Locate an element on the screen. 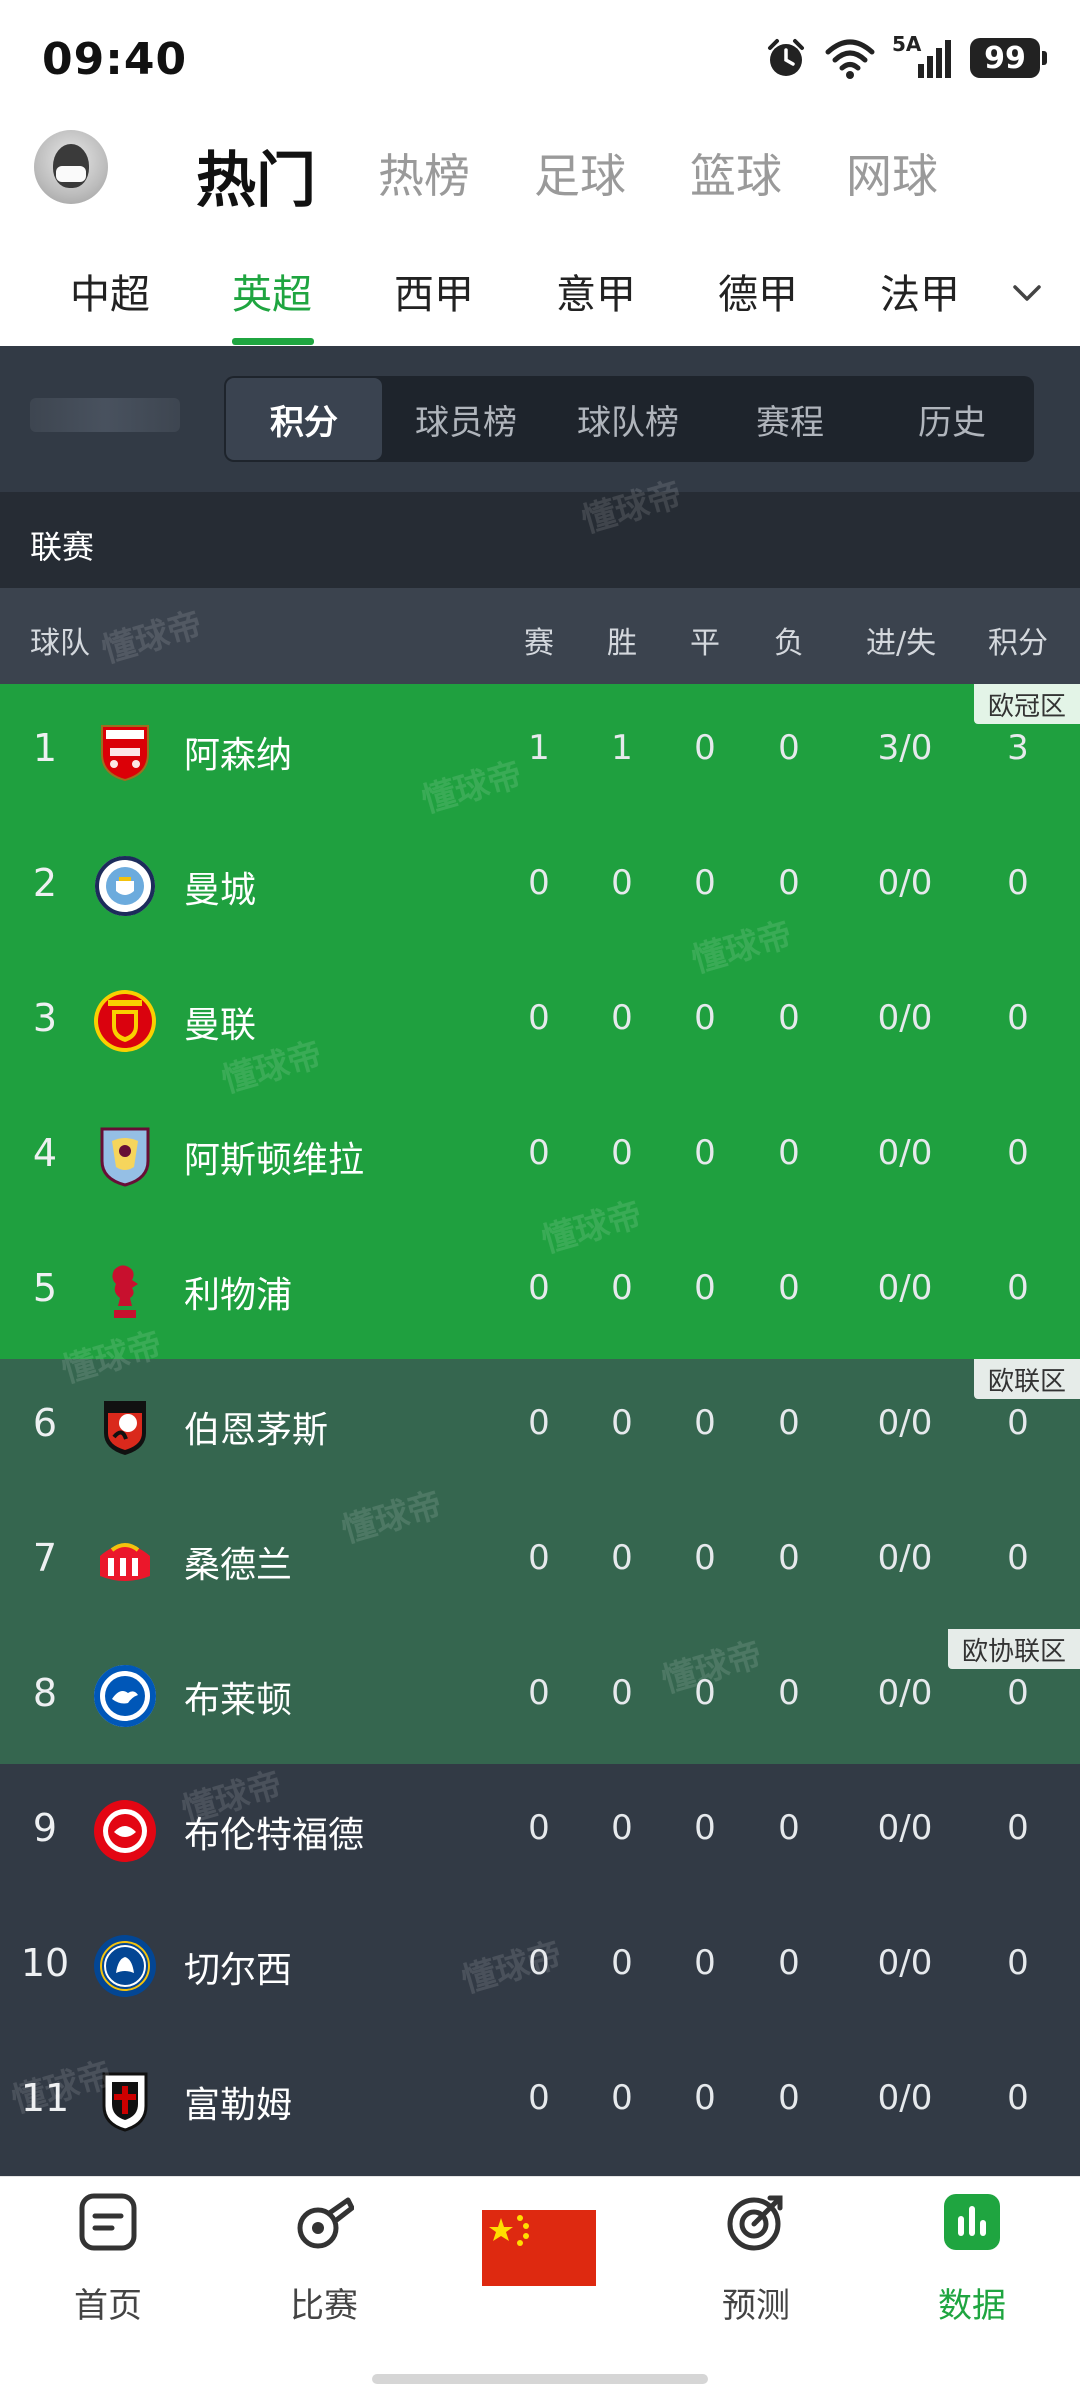 This screenshot has height=2406, width=1080. column-points: 积分 is located at coordinates (1018, 643).